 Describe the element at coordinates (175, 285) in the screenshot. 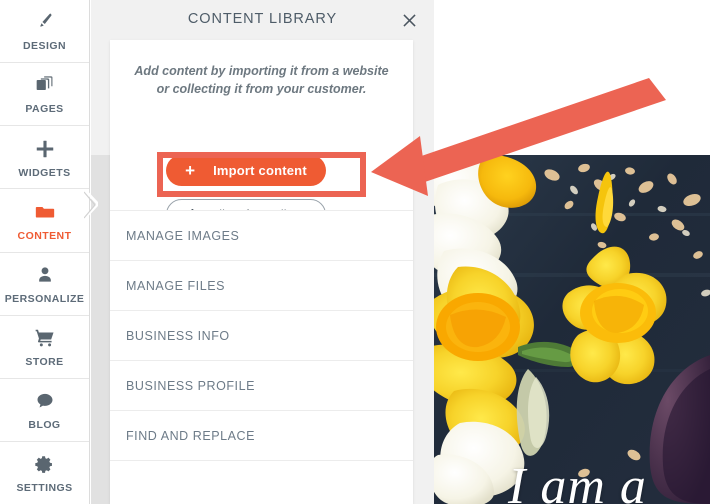

I see `menu-item-label: MANAGE FILES` at that location.